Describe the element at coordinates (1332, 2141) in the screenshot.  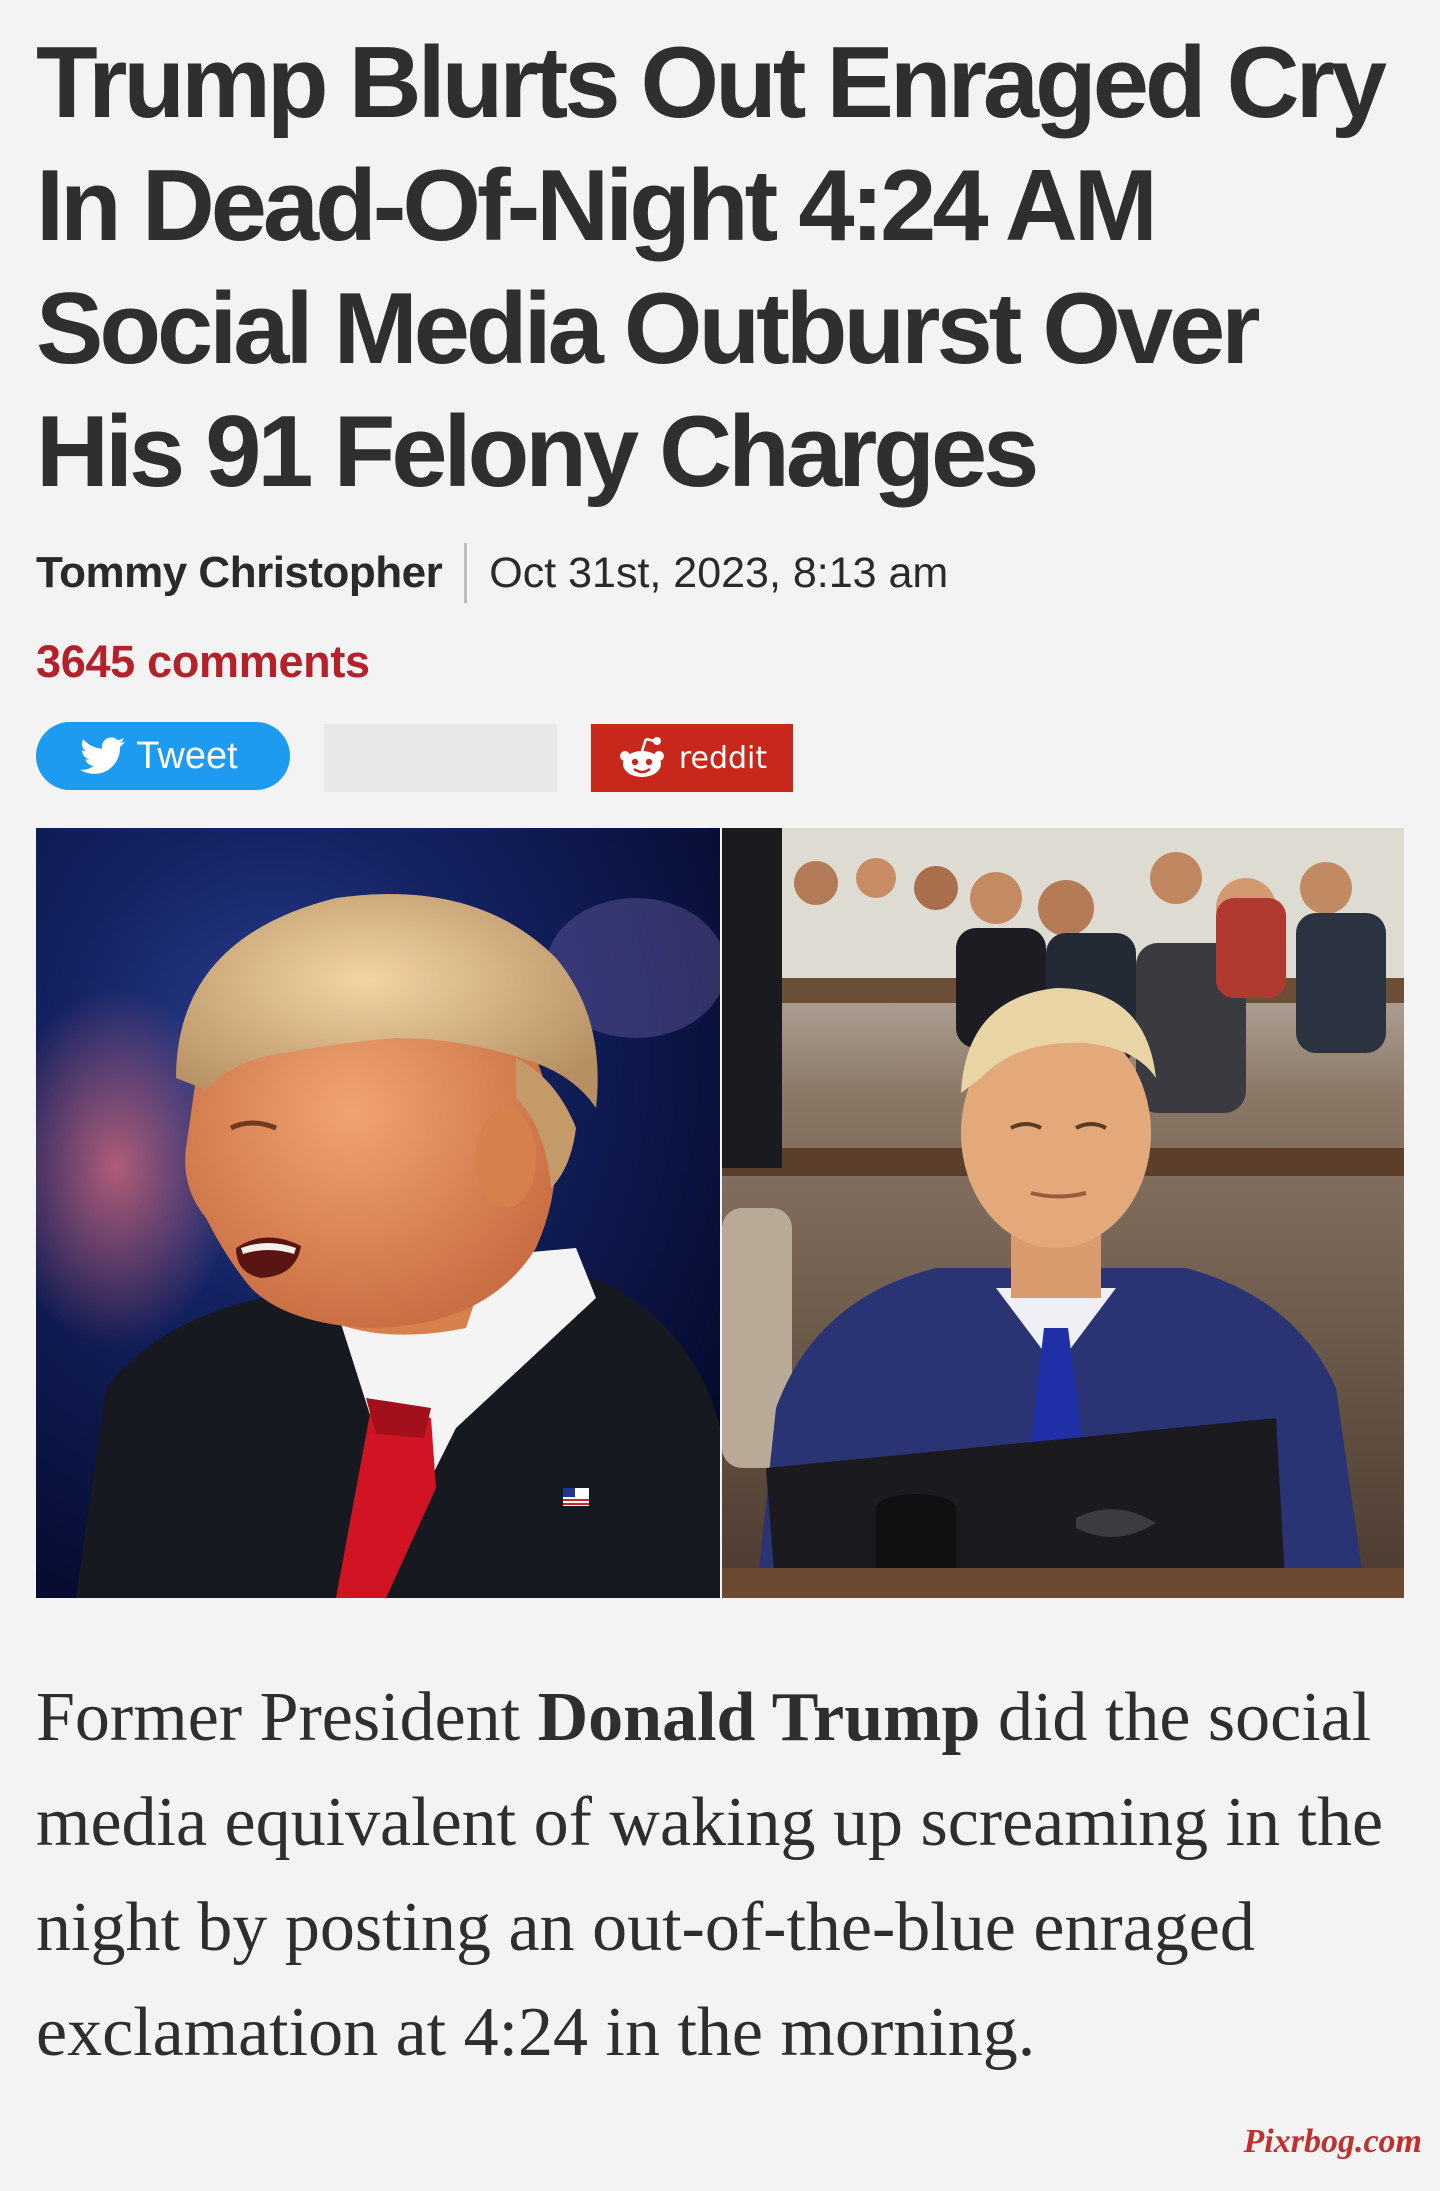
I see `watermark: Pixrbog.com` at that location.